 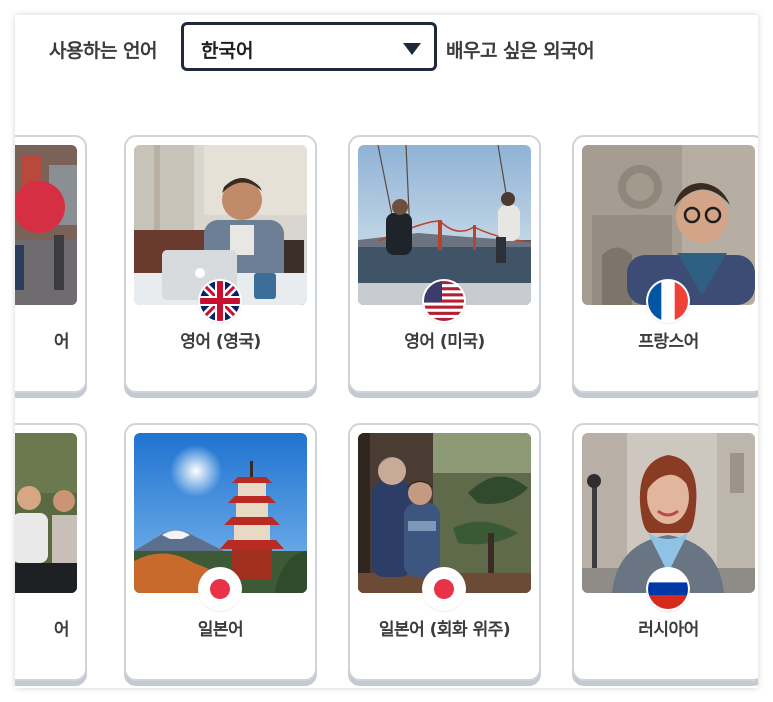 I want to click on course-card-english-uk: 영어 (영국), so click(x=220, y=264).